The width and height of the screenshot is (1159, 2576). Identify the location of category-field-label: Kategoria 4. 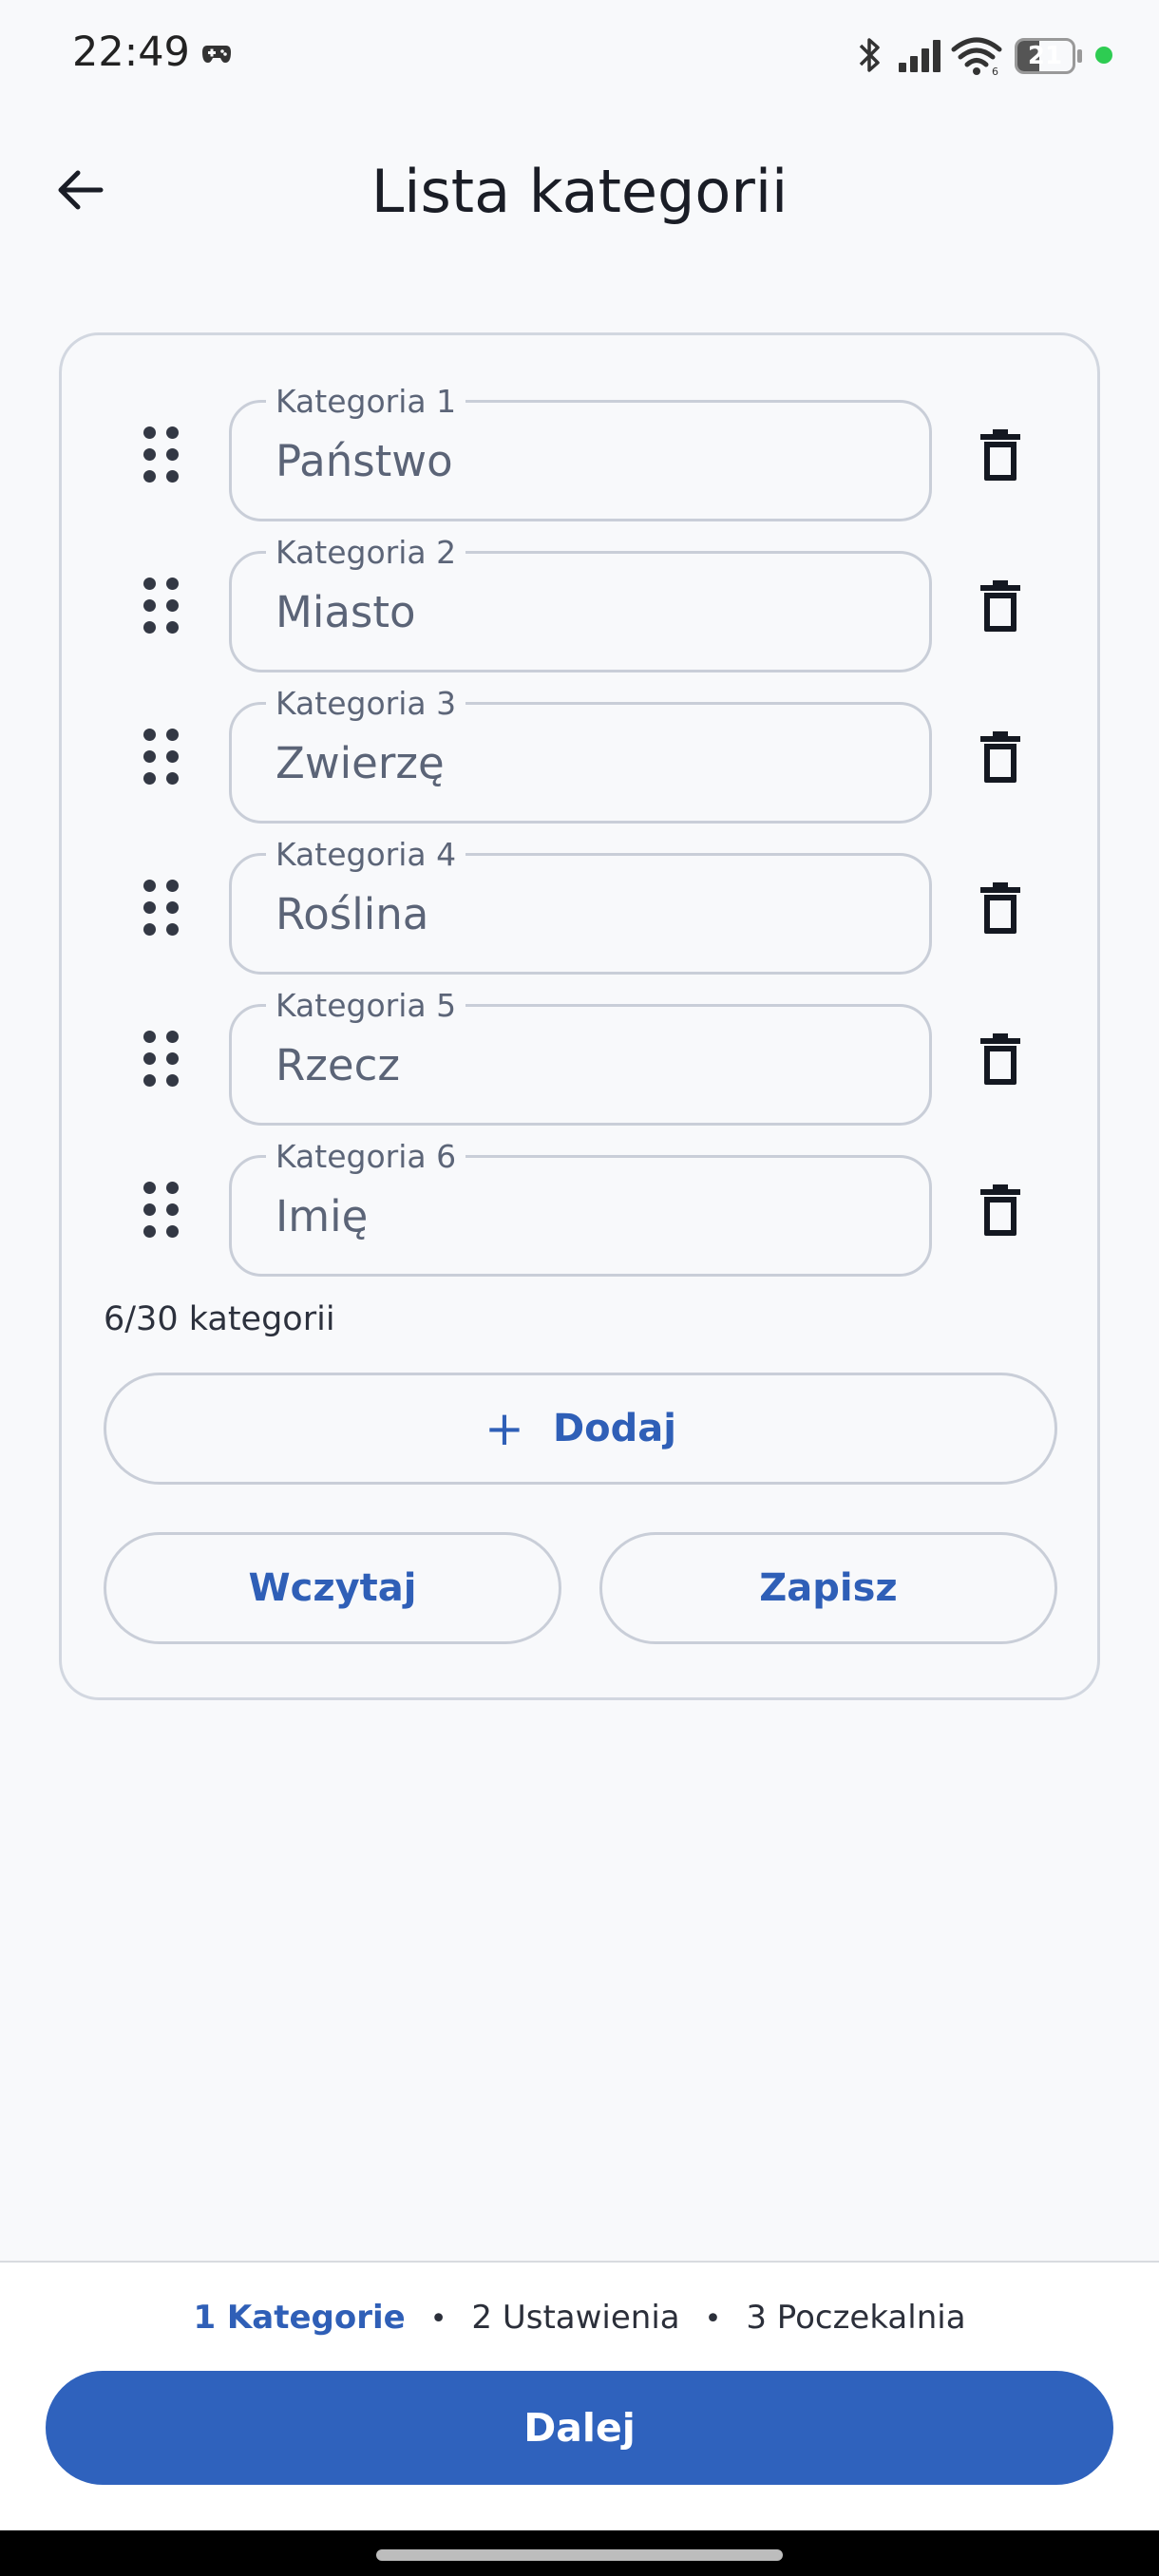
(366, 855).